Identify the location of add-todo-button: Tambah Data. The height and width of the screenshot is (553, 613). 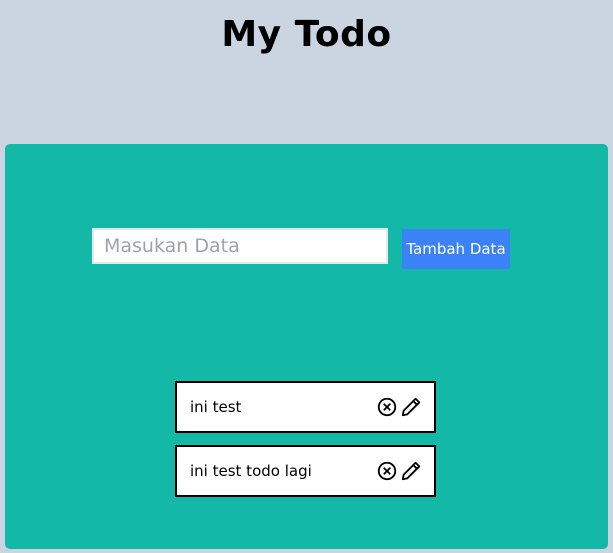
(456, 249).